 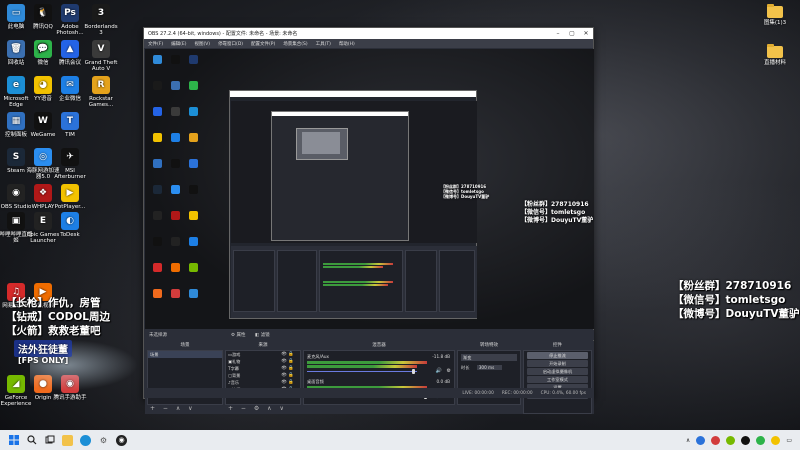 I want to click on desktop-icon: ▲ 腾讯会议, so click(x=70, y=53).